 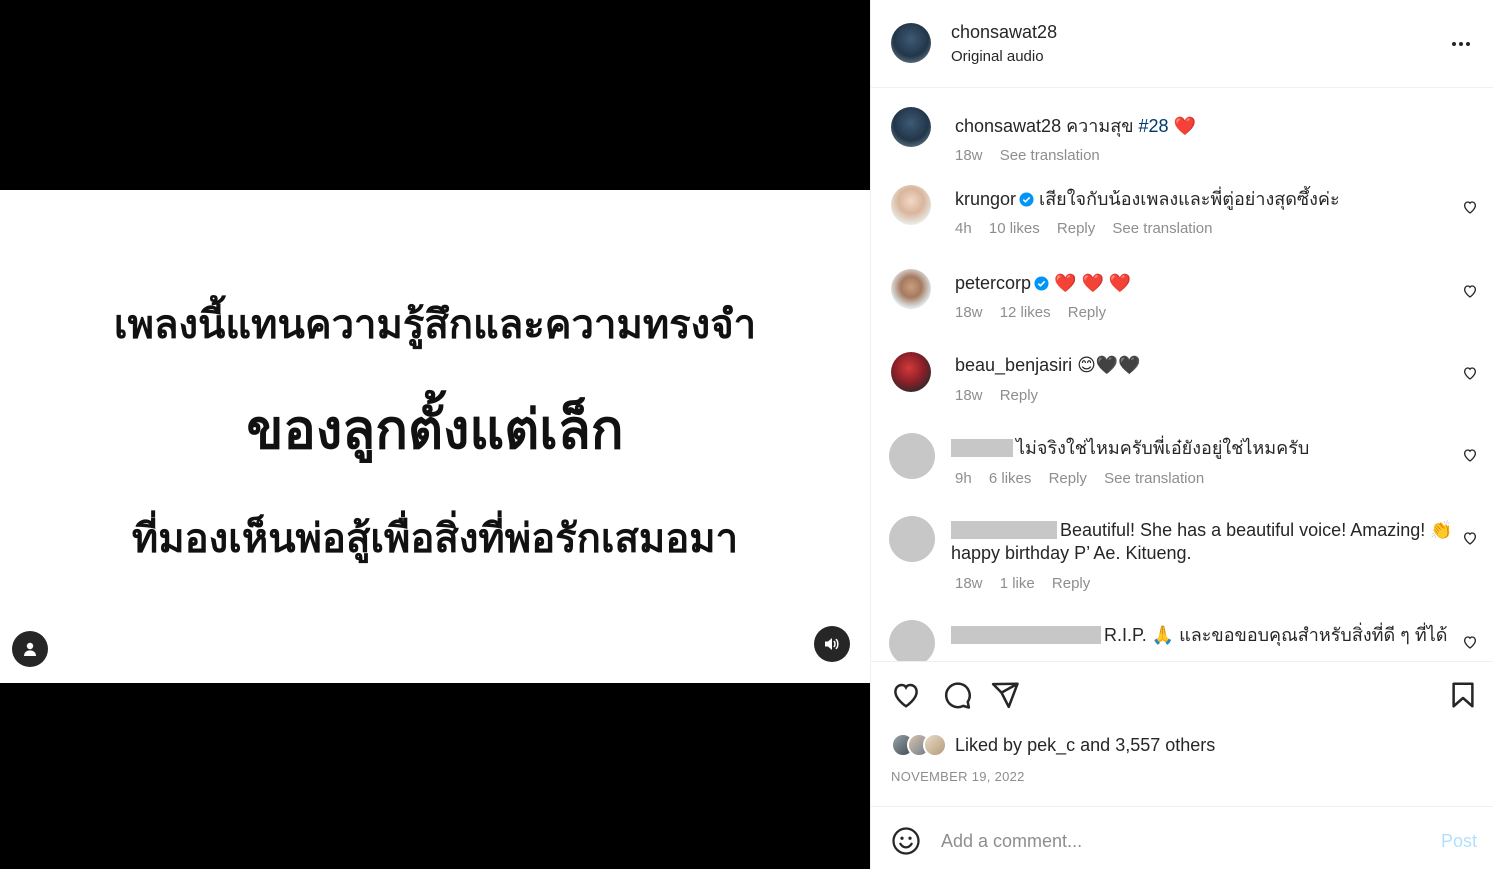 What do you see at coordinates (993, 283) in the screenshot?
I see `comment-username: petercorp` at bounding box center [993, 283].